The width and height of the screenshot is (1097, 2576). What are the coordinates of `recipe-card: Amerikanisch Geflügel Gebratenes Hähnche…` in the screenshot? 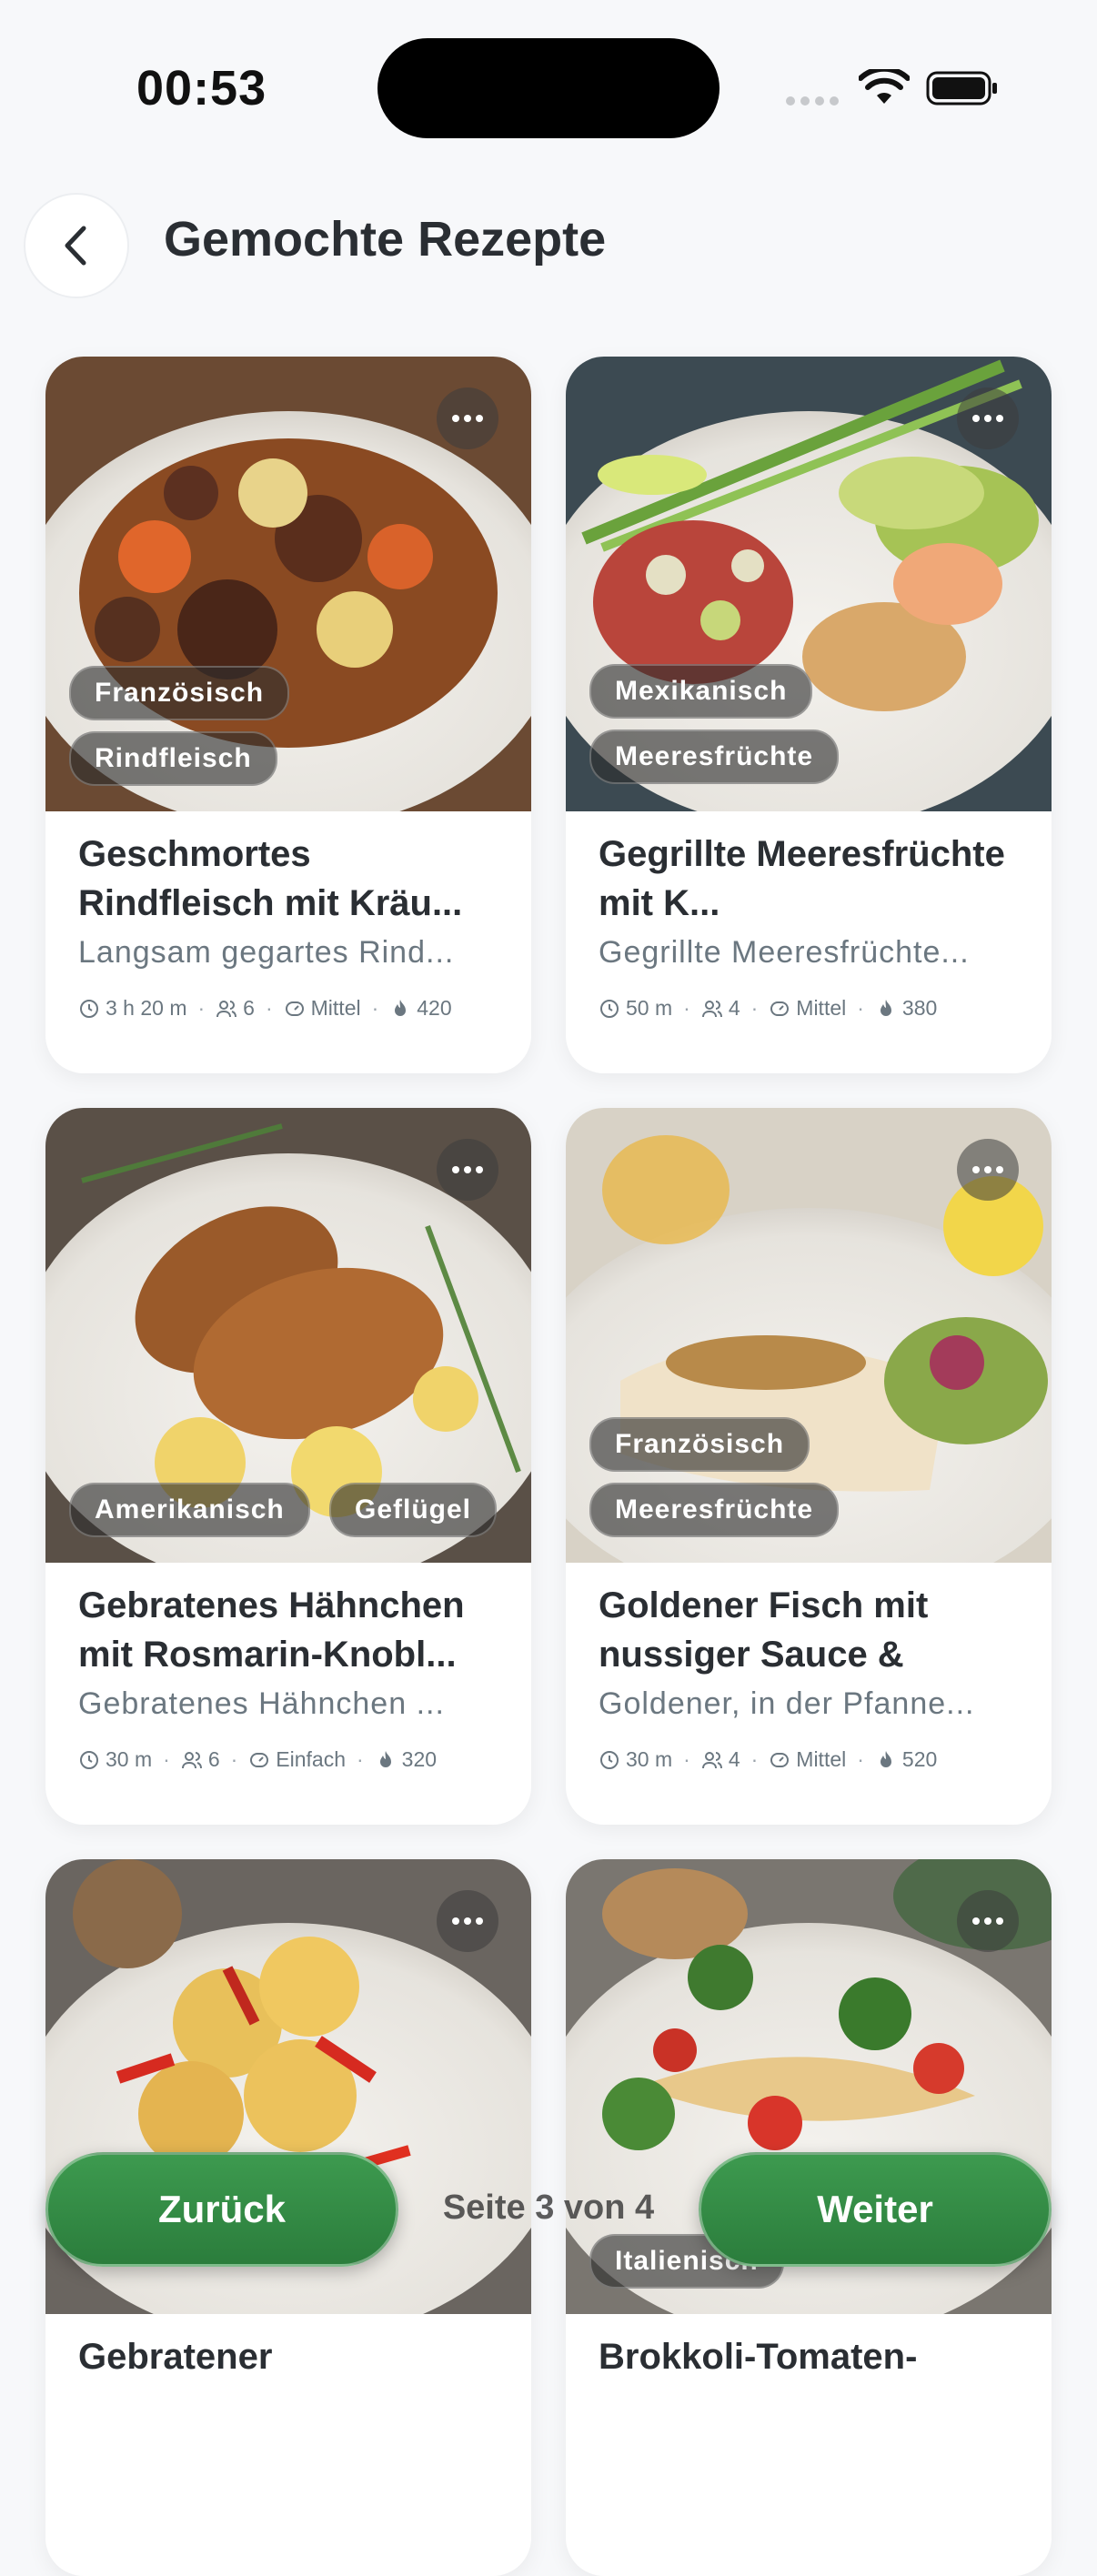 It's located at (288, 1466).